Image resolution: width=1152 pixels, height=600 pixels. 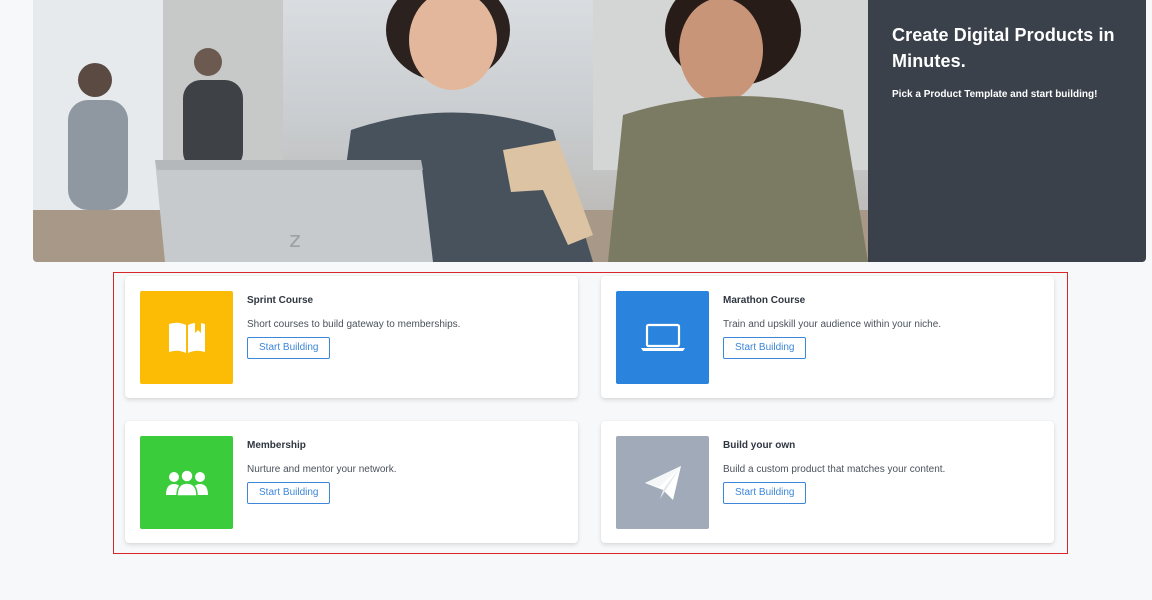 I want to click on hero-title: Create Digital Products in Minutes., so click(x=1003, y=48).